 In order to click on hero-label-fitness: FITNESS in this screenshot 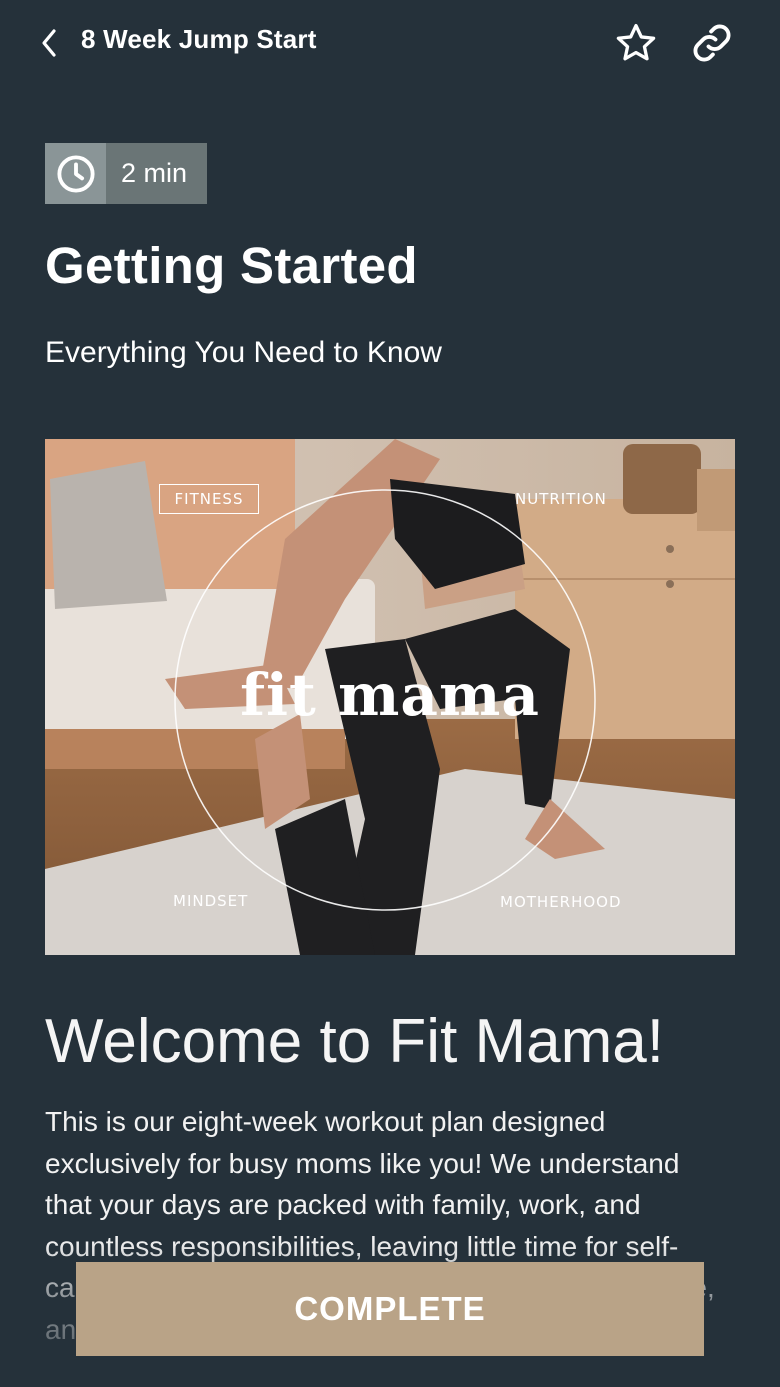, I will do `click(209, 499)`.